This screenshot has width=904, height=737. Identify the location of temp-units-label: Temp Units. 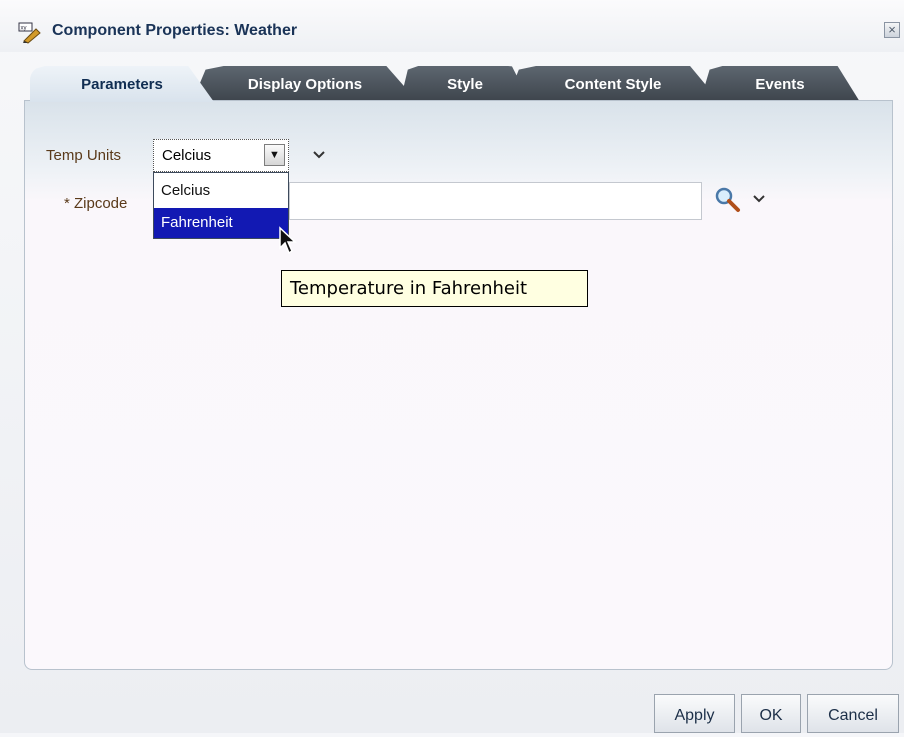
(84, 155).